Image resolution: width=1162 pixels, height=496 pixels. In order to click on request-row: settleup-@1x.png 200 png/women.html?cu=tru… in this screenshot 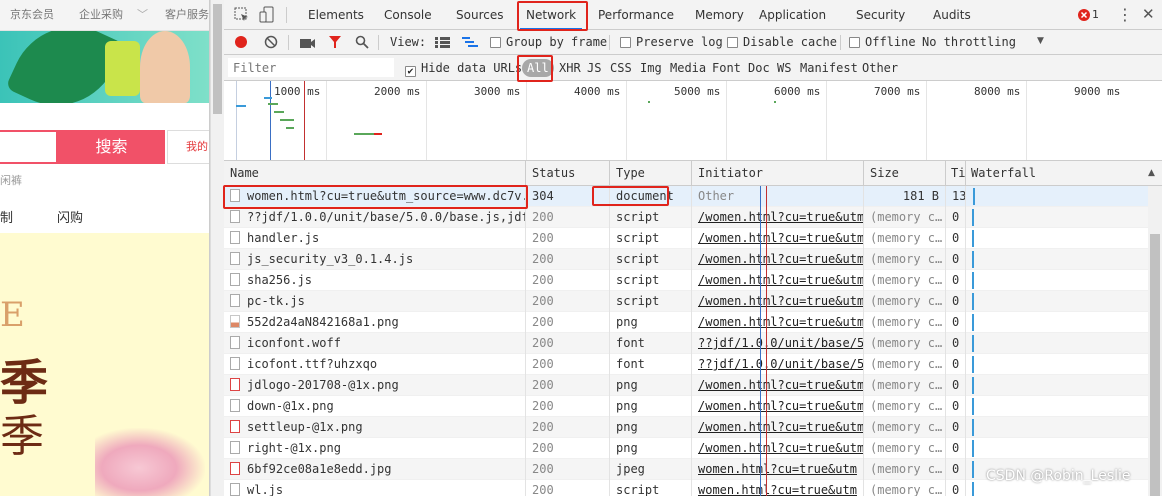, I will do `click(693, 427)`.